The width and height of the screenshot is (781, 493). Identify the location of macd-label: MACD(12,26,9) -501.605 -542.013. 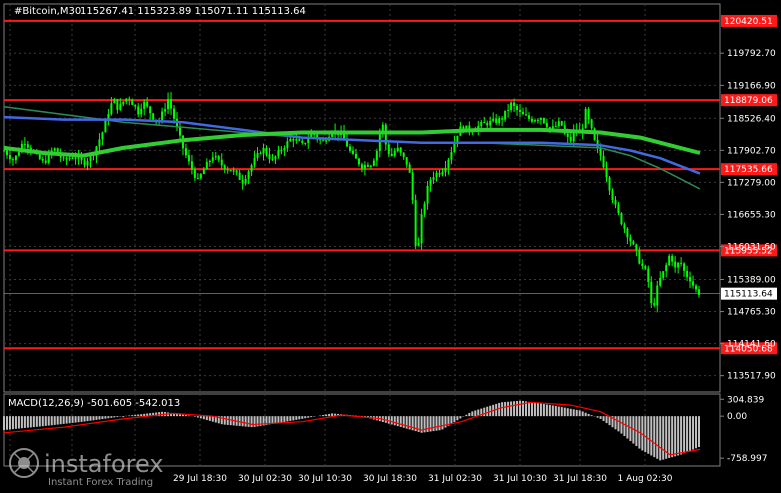
(94, 403).